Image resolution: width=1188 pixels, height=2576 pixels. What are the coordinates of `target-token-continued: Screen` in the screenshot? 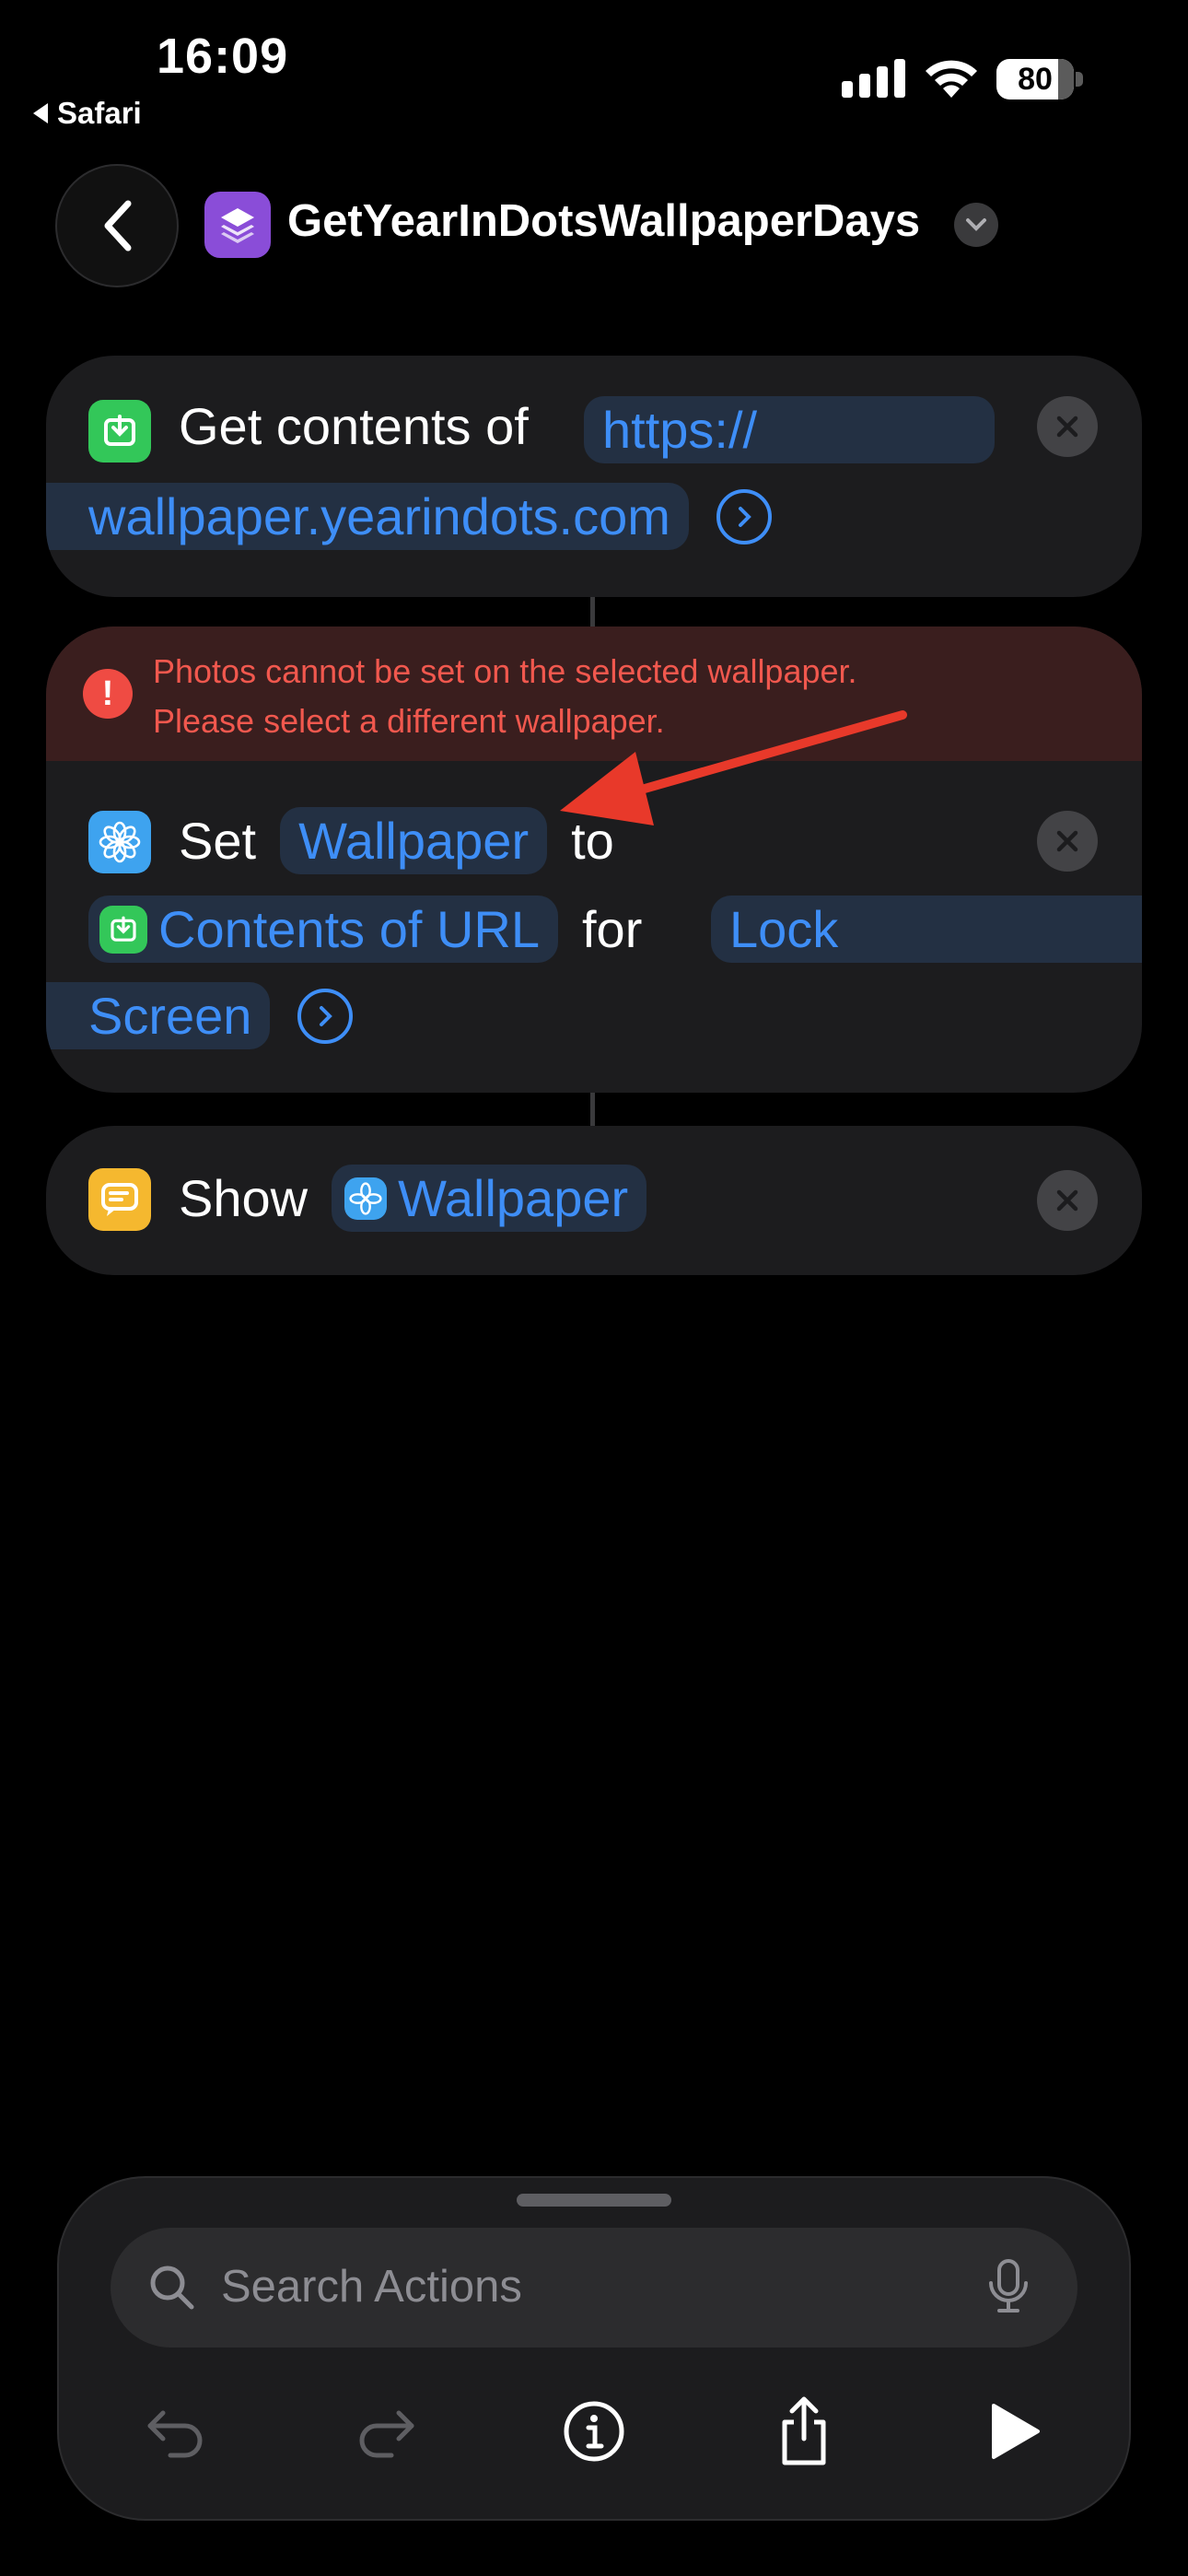 It's located at (158, 1015).